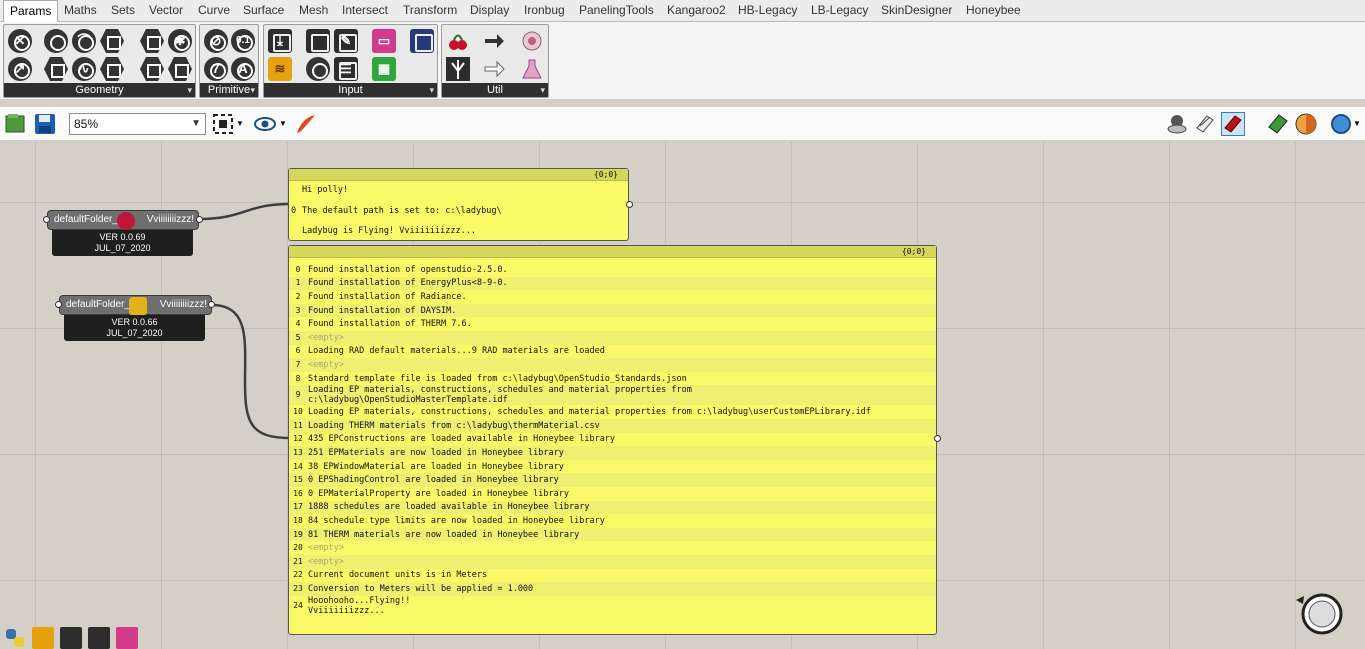 This screenshot has width=1365, height=649. What do you see at coordinates (1320, 615) in the screenshot?
I see `navigation-widget` at bounding box center [1320, 615].